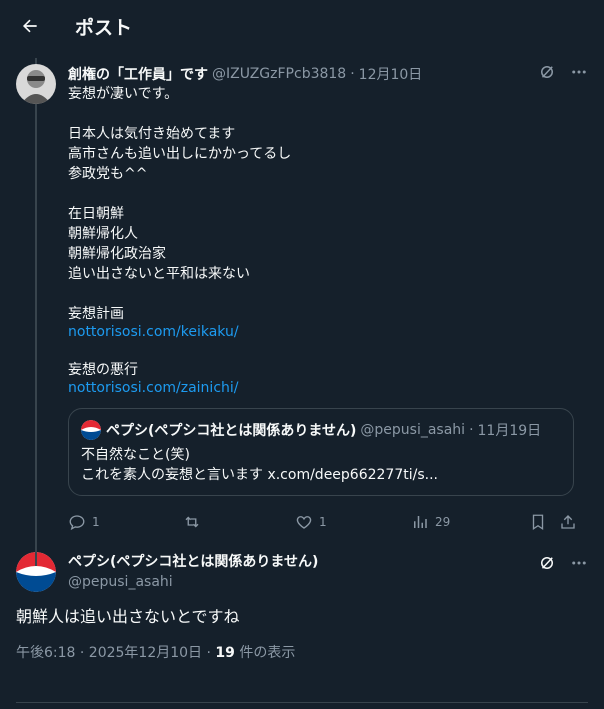  I want to click on quote-author-handle: @pepusi_asahi, so click(412, 430).